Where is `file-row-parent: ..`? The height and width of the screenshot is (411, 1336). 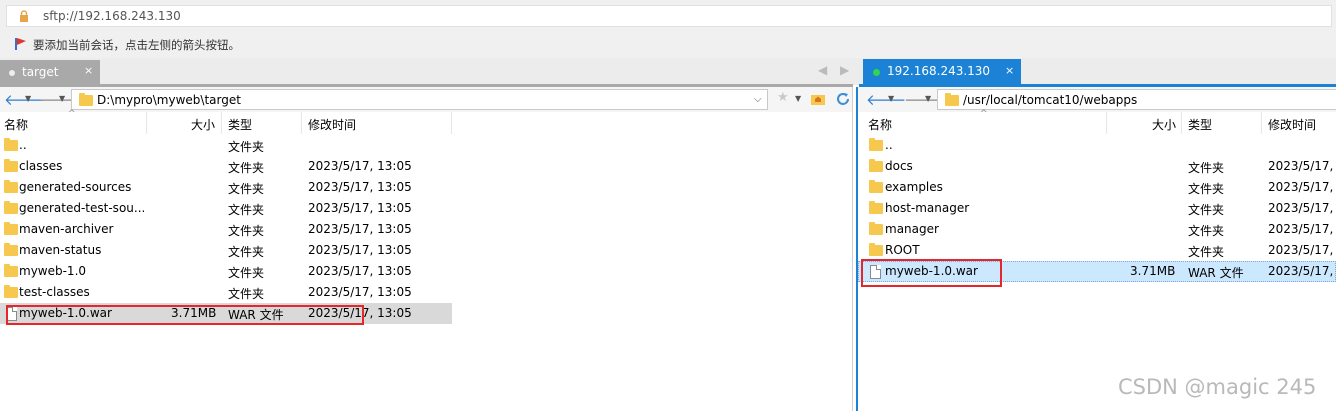
file-row-parent: .. is located at coordinates (1097, 145).